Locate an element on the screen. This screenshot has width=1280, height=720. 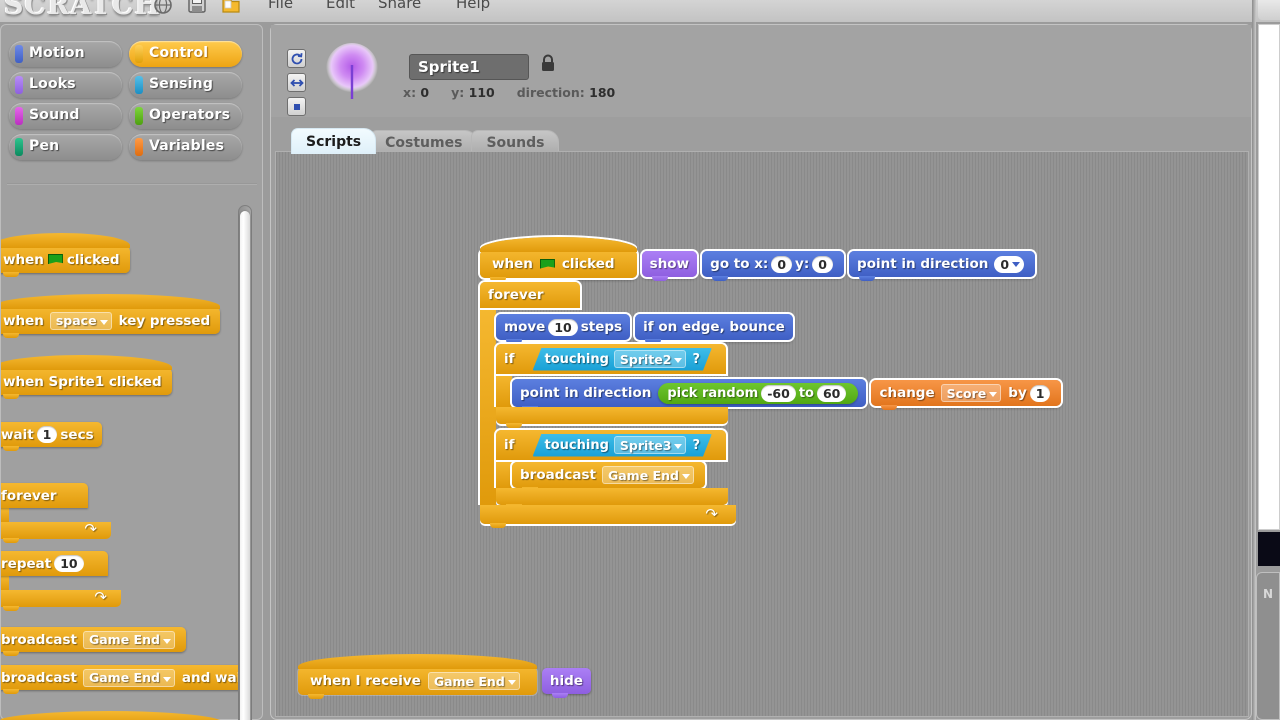
palette-block-broadcast: broadcast Game End is located at coordinates (93, 641).